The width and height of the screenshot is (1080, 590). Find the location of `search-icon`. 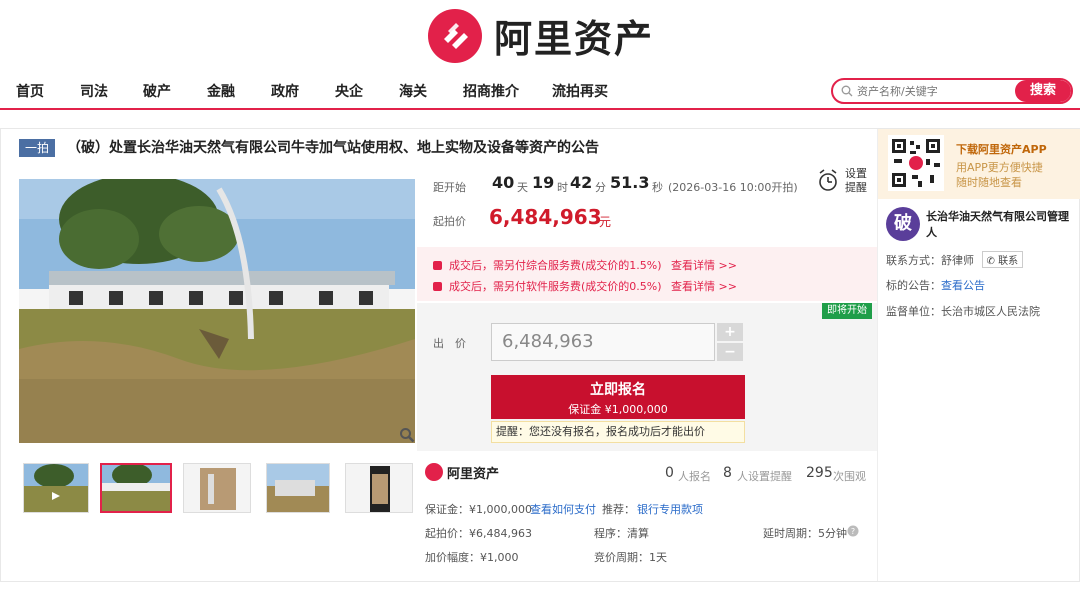

search-icon is located at coordinates (847, 91).